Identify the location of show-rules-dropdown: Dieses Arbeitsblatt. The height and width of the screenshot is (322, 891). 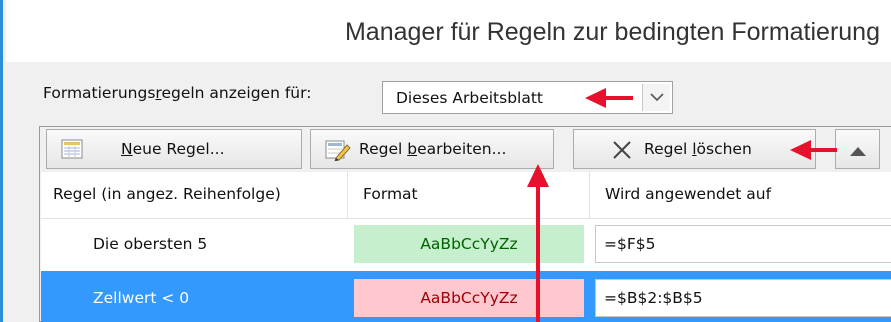
(527, 97).